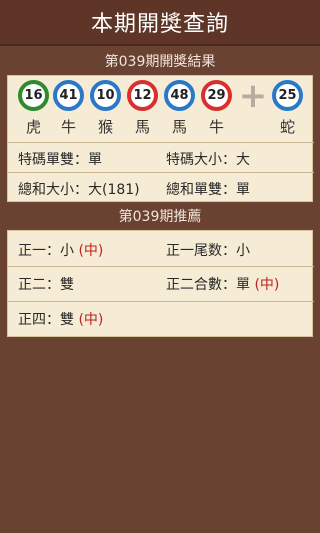 The height and width of the screenshot is (533, 320). I want to click on ball-6: 29, so click(216, 95).